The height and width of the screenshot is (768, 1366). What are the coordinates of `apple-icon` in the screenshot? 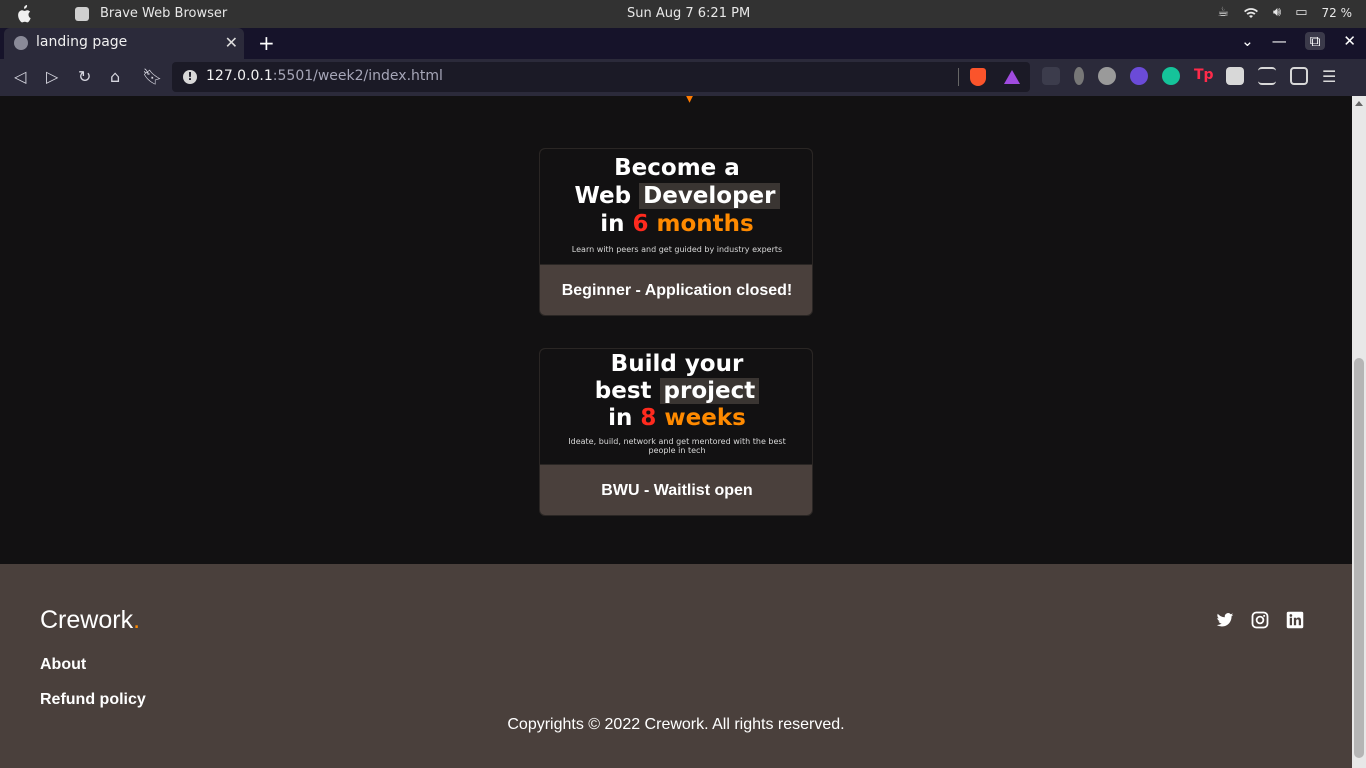 It's located at (24, 14).